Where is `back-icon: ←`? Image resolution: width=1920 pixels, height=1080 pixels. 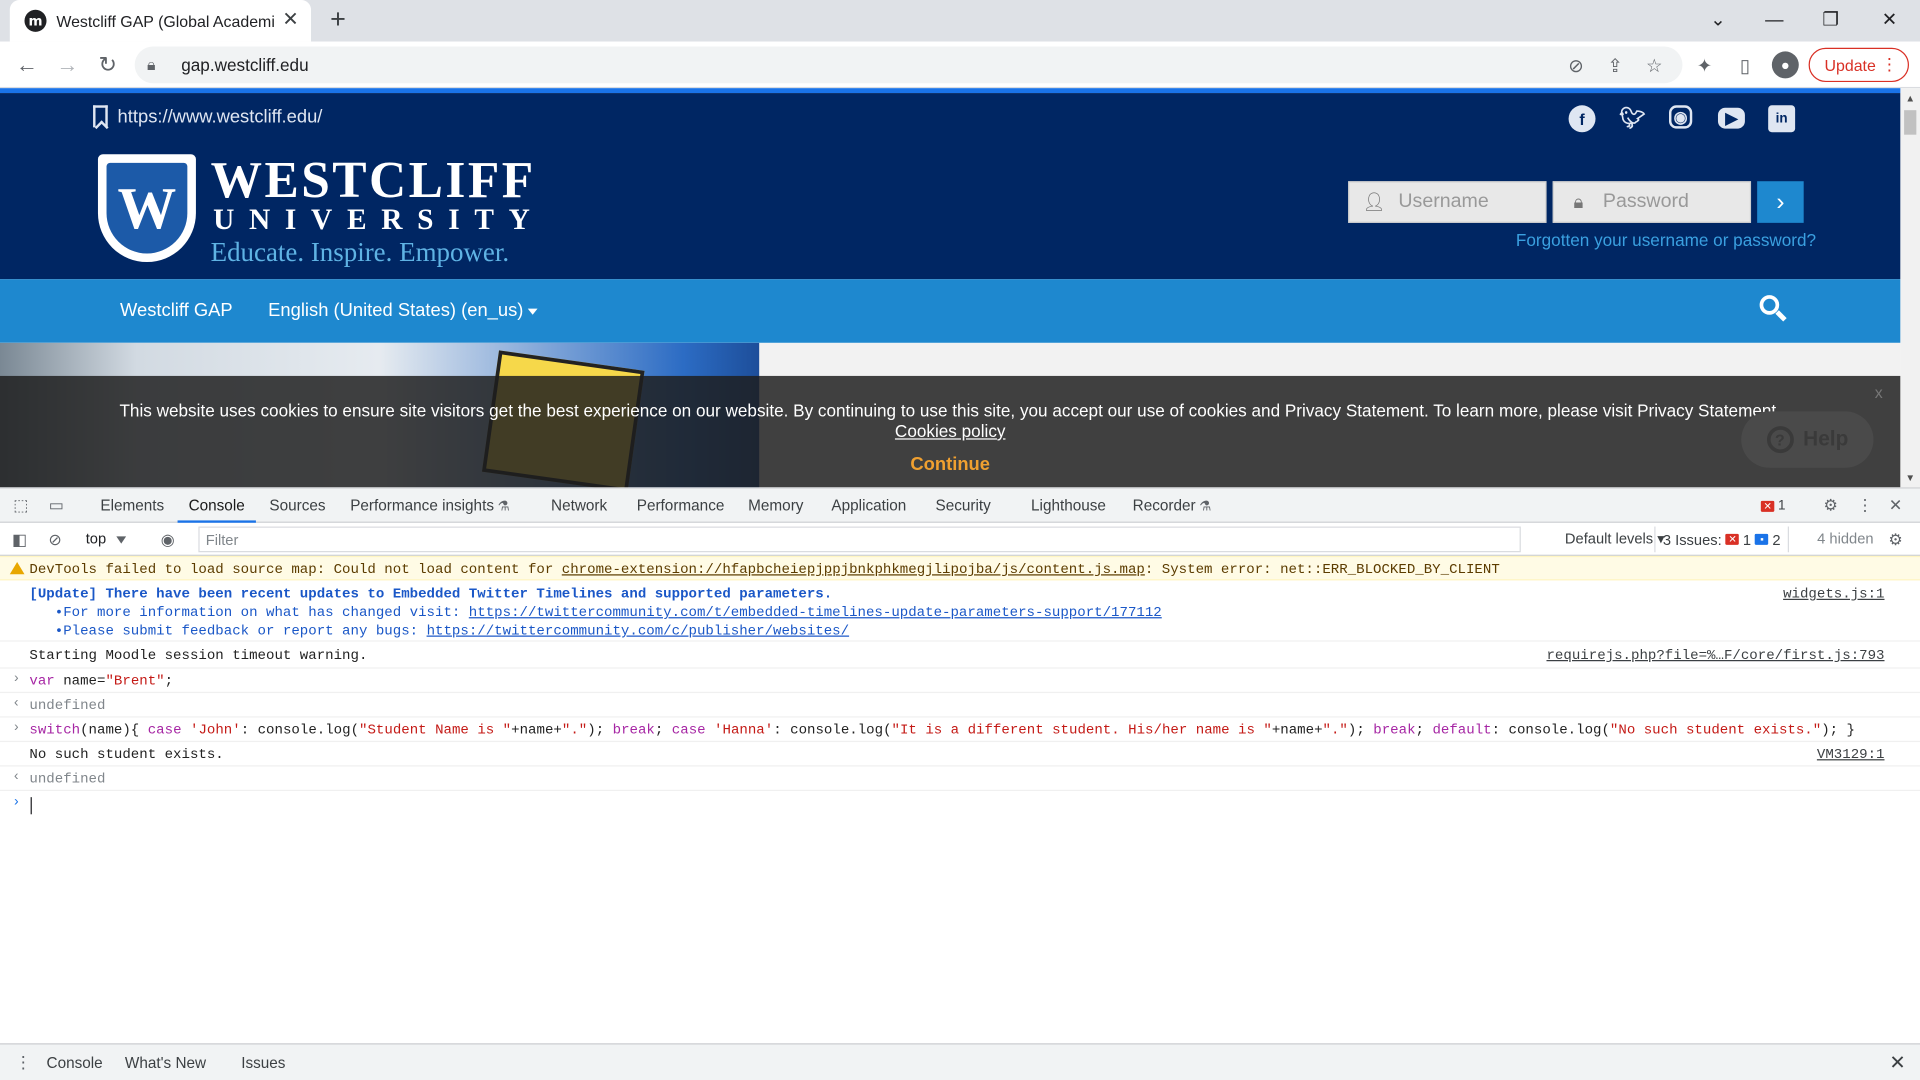 back-icon: ← is located at coordinates (27, 65).